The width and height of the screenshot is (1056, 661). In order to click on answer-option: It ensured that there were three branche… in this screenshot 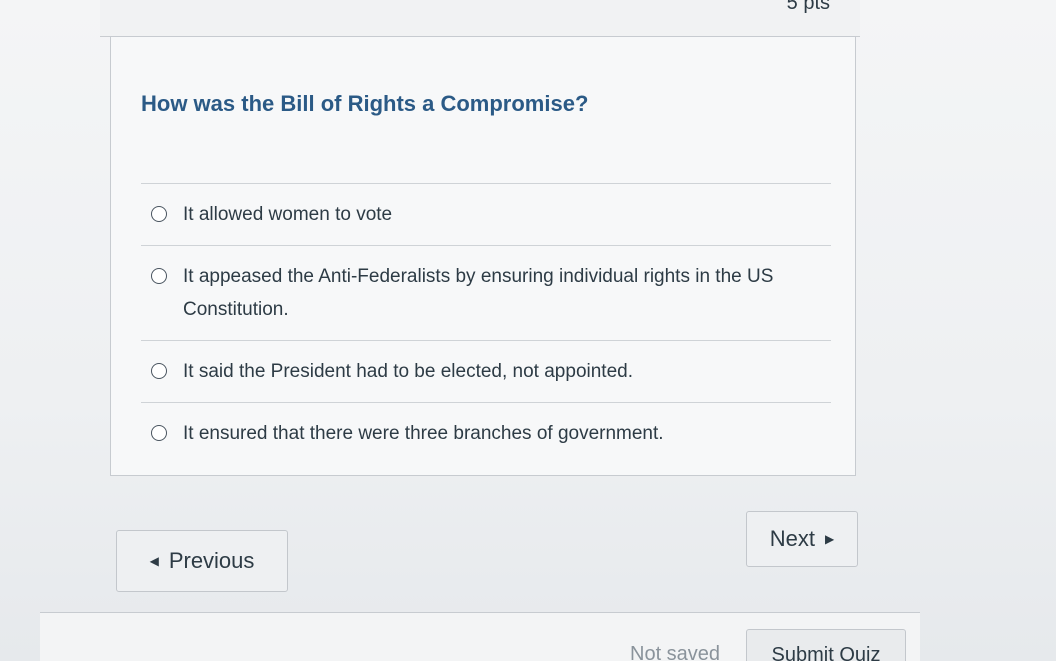, I will do `click(486, 433)`.